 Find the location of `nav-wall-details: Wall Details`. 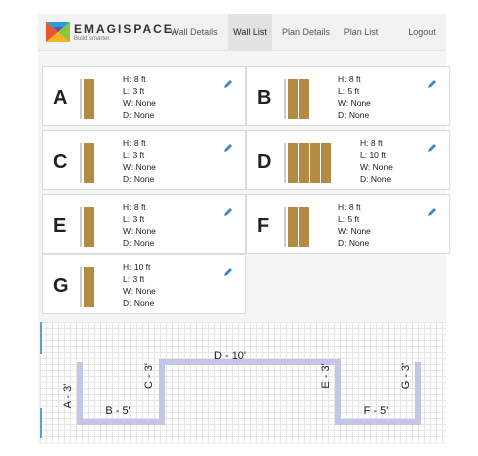

nav-wall-details: Wall Details is located at coordinates (194, 32).